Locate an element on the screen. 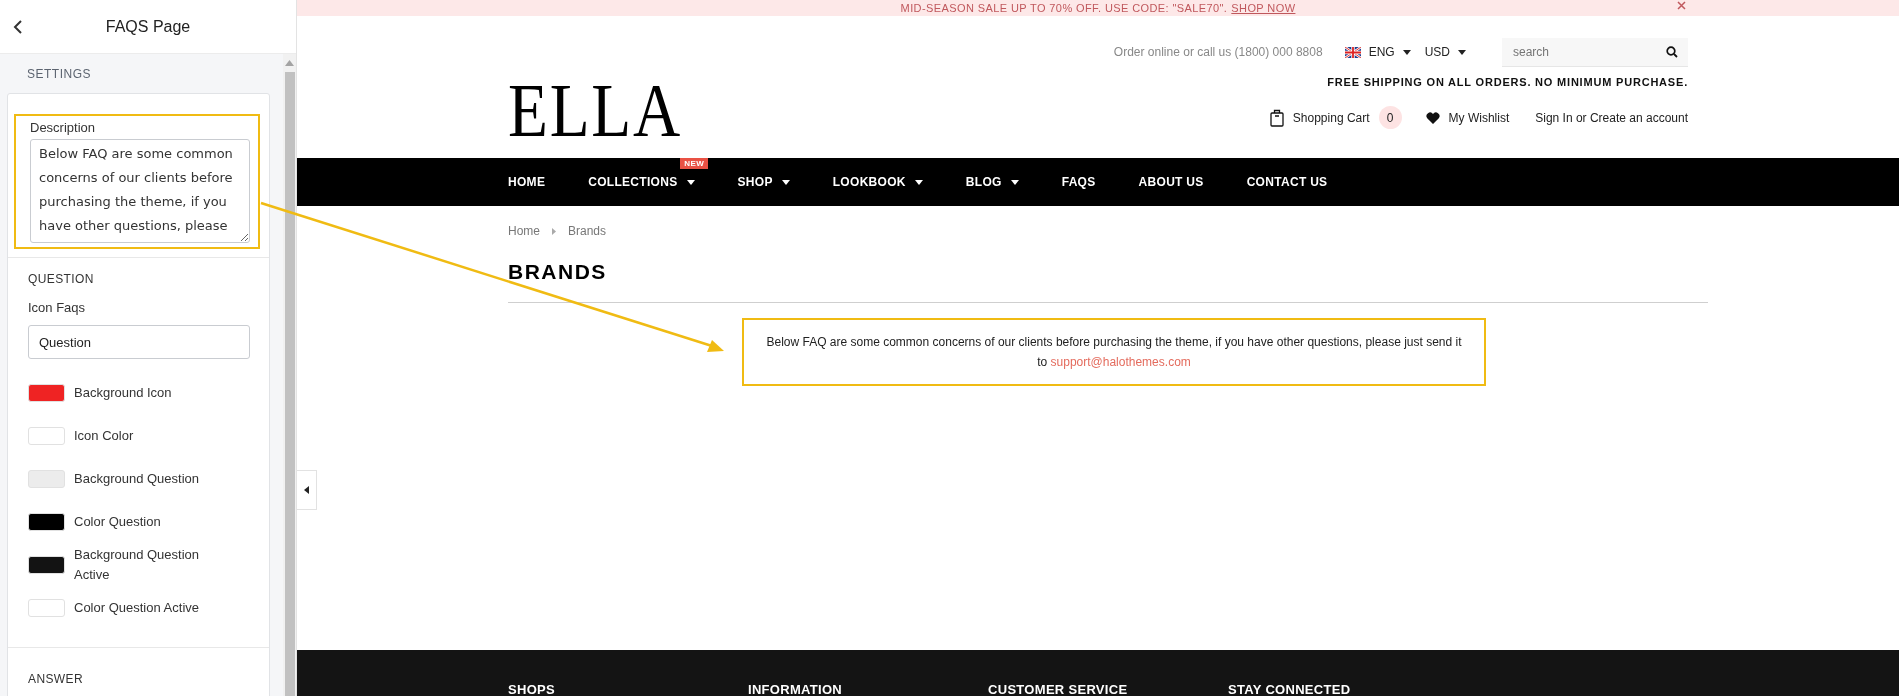 This screenshot has height=696, width=1899. nav-item: BLOG is located at coordinates (983, 182).